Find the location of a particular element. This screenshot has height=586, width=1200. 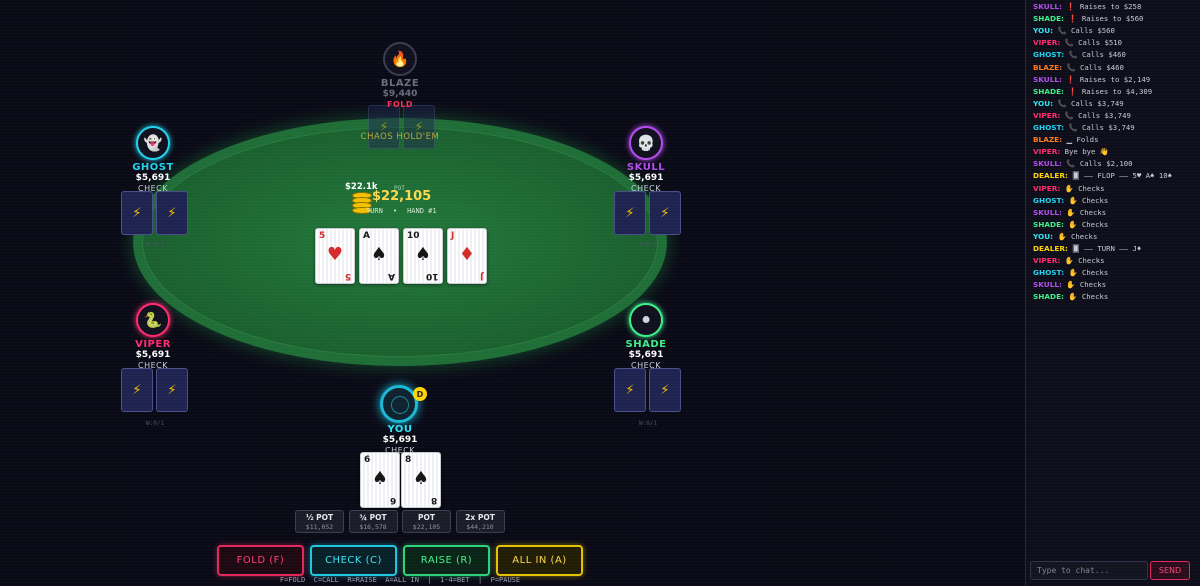

community-card: J ♦ J is located at coordinates (467, 256).